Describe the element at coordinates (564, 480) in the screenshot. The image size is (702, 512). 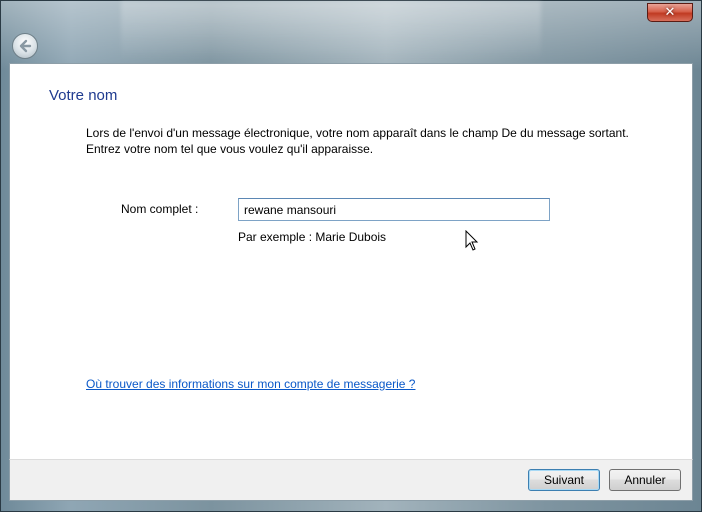
I see `next-button: Suivant` at that location.